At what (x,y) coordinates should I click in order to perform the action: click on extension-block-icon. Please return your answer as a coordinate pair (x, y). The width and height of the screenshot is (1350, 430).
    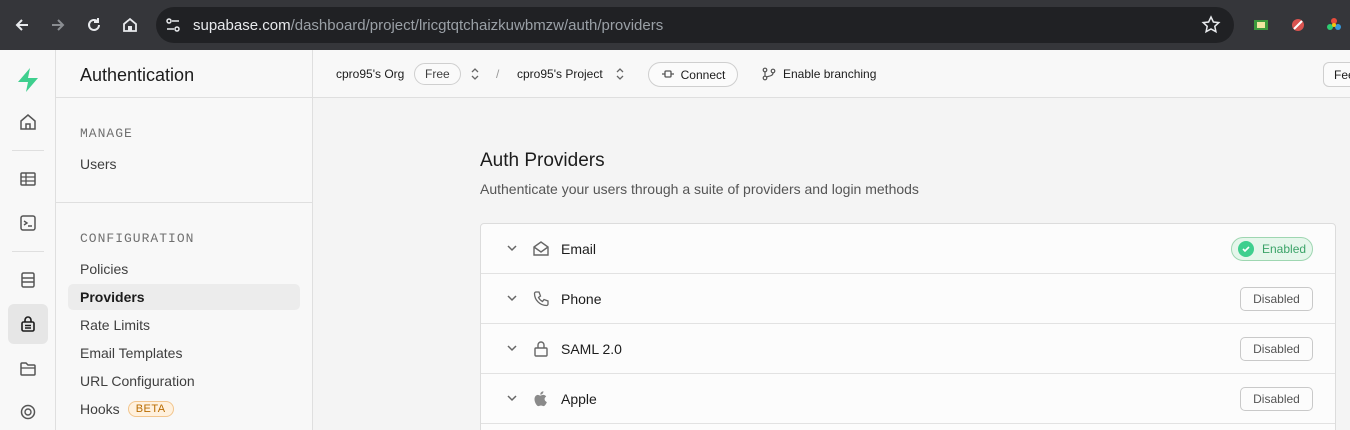
    Looking at the image, I should click on (1298, 25).